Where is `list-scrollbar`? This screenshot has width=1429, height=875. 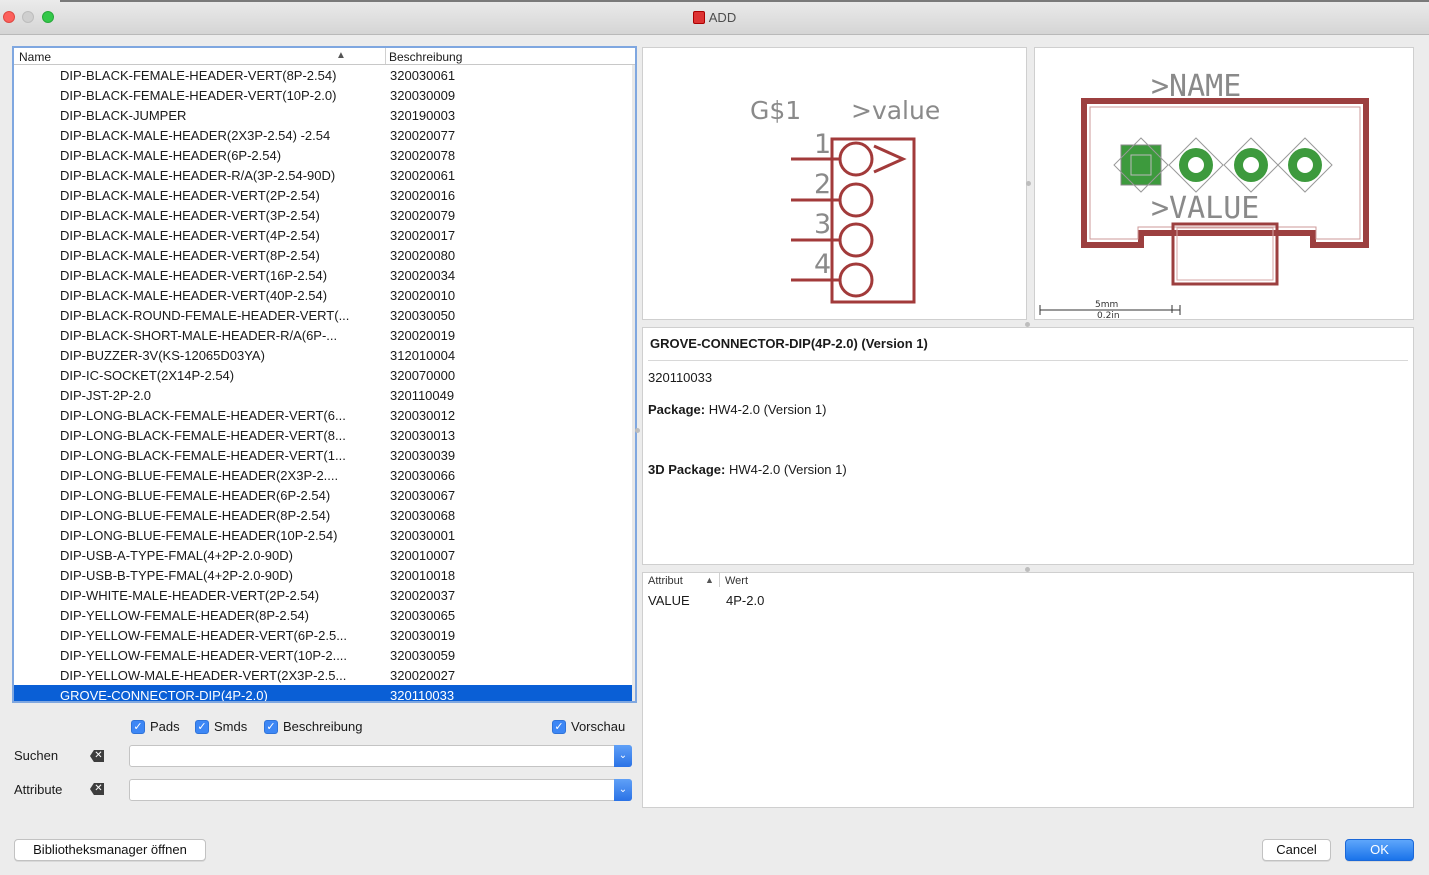
list-scrollbar is located at coordinates (633, 383).